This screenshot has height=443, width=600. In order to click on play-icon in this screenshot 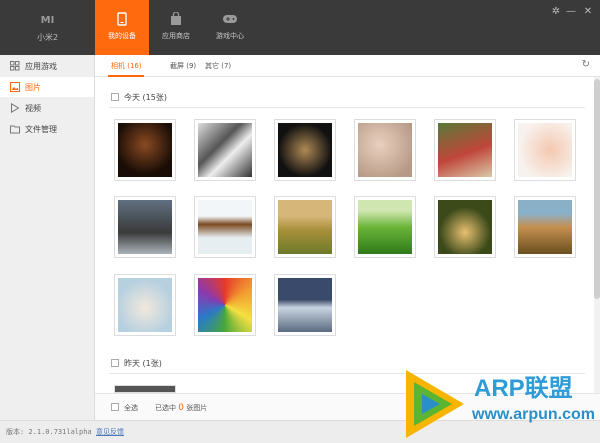, I will do `click(15, 108)`.